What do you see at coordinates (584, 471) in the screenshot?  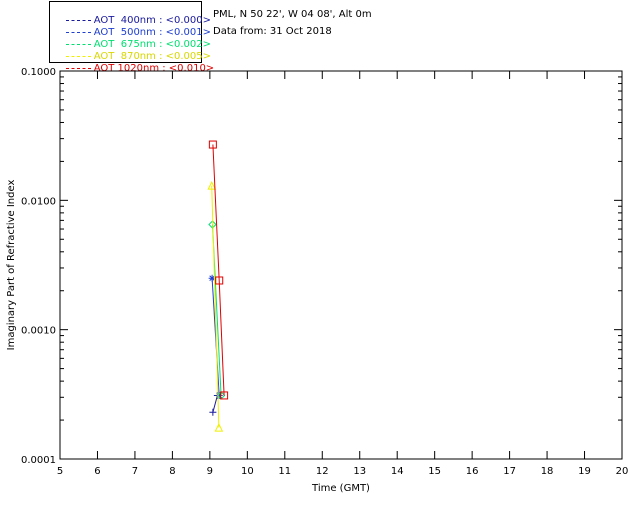 I see `x-tick-label: 19` at bounding box center [584, 471].